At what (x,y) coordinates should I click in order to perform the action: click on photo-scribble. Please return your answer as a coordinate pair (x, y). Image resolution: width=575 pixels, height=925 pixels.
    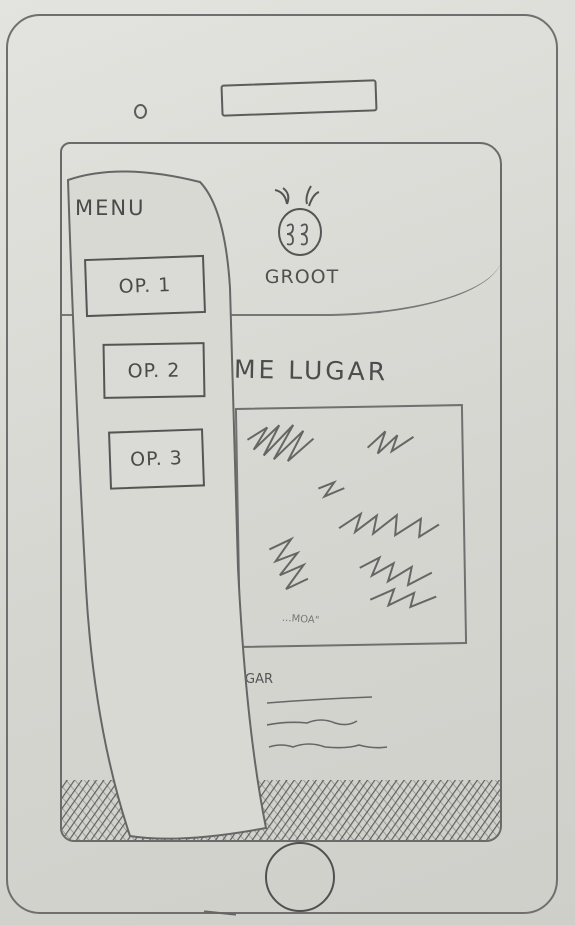
    Looking at the image, I should click on (343, 516).